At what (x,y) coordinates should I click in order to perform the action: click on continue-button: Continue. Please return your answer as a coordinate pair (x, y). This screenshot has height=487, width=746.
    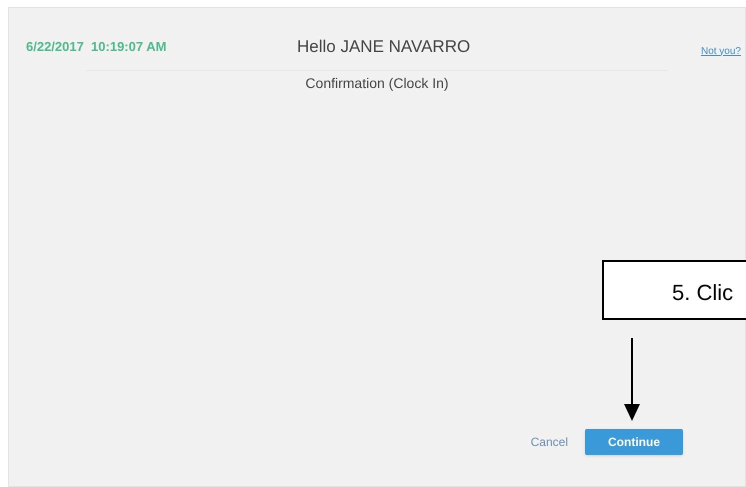
    Looking at the image, I should click on (634, 442).